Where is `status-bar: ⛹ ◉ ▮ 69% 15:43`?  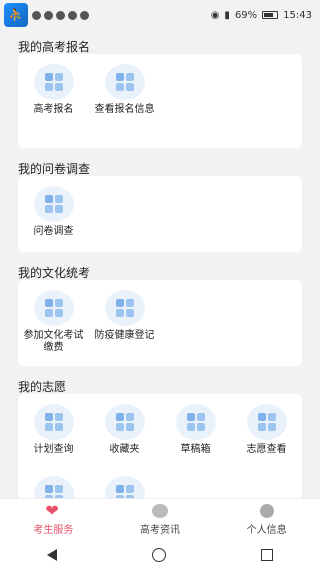
status-bar: ⛹ ◉ ▮ 69% 15:43 is located at coordinates (160, 15).